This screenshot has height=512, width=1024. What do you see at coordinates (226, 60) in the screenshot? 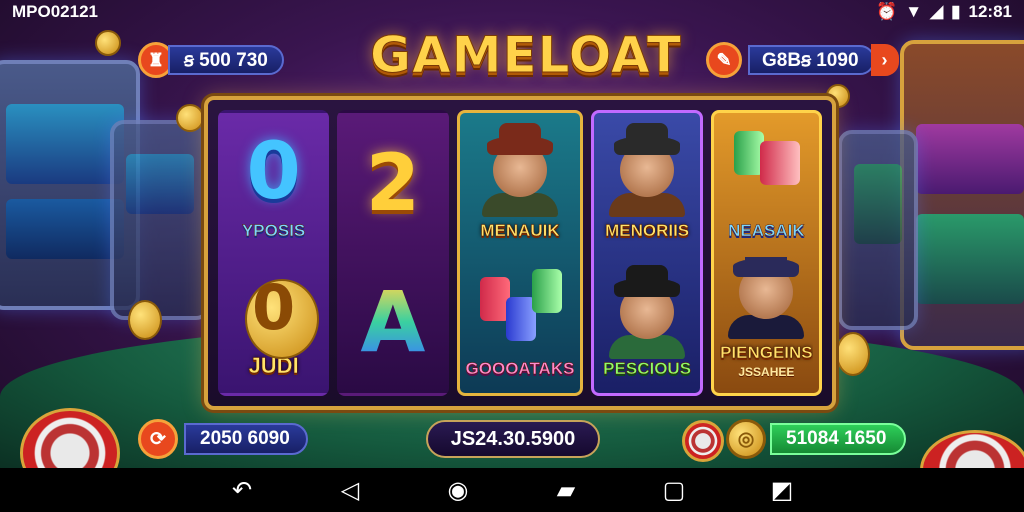
I see `left-balance-value: ꞩ 500 730` at bounding box center [226, 60].